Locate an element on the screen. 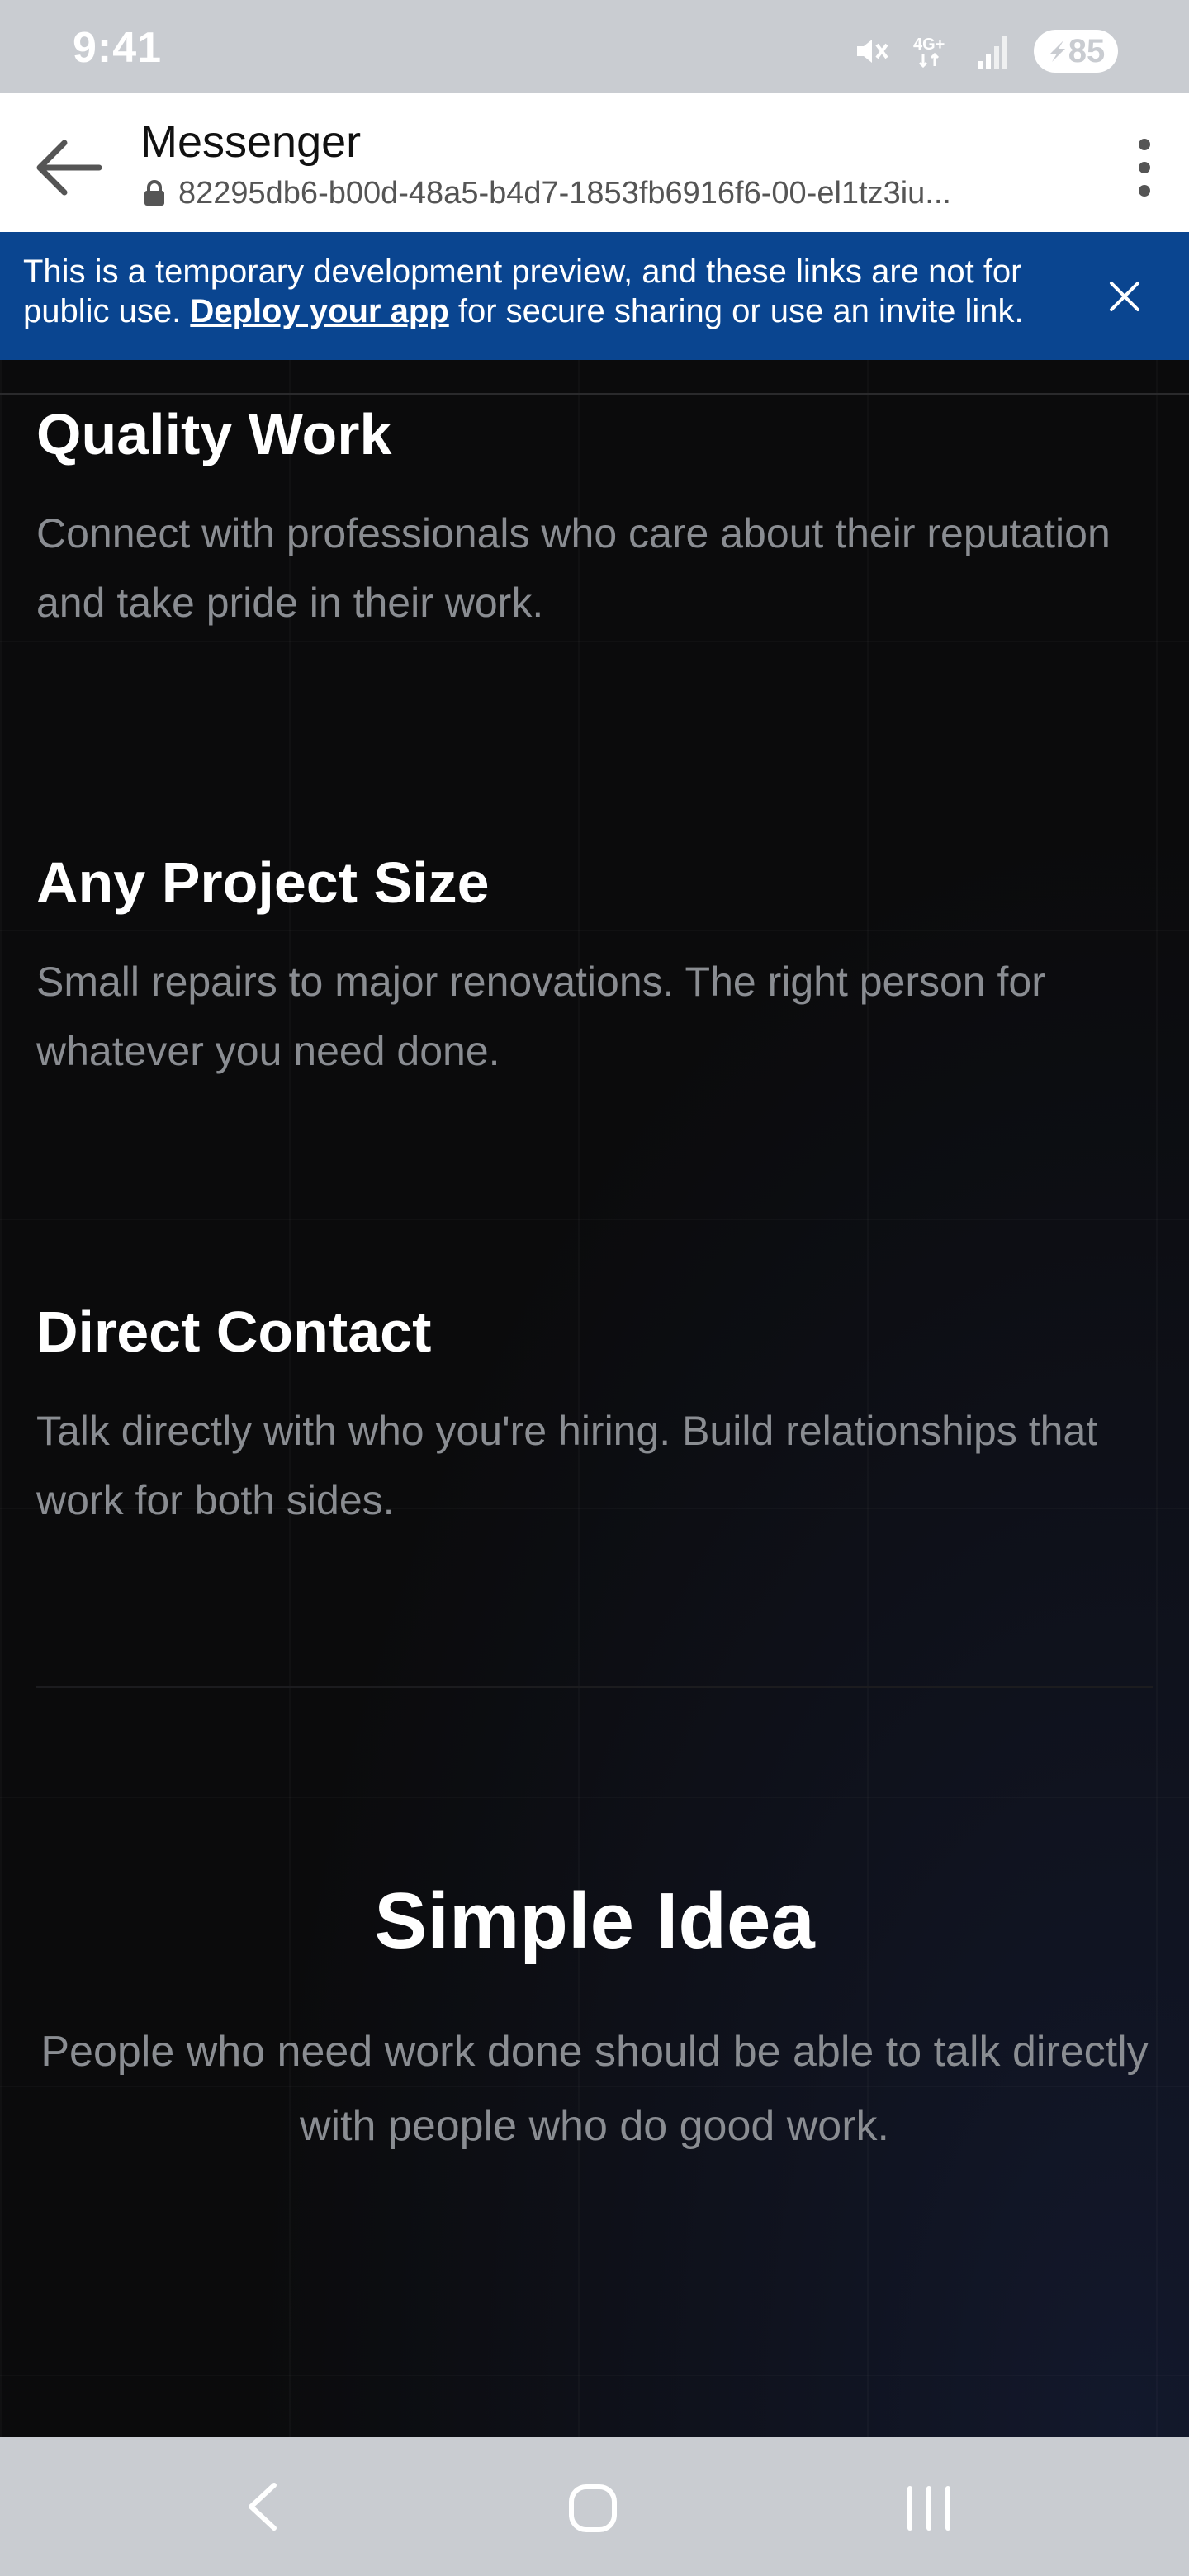 The height and width of the screenshot is (2576, 1189). feature-title: Any Project Size is located at coordinates (263, 882).